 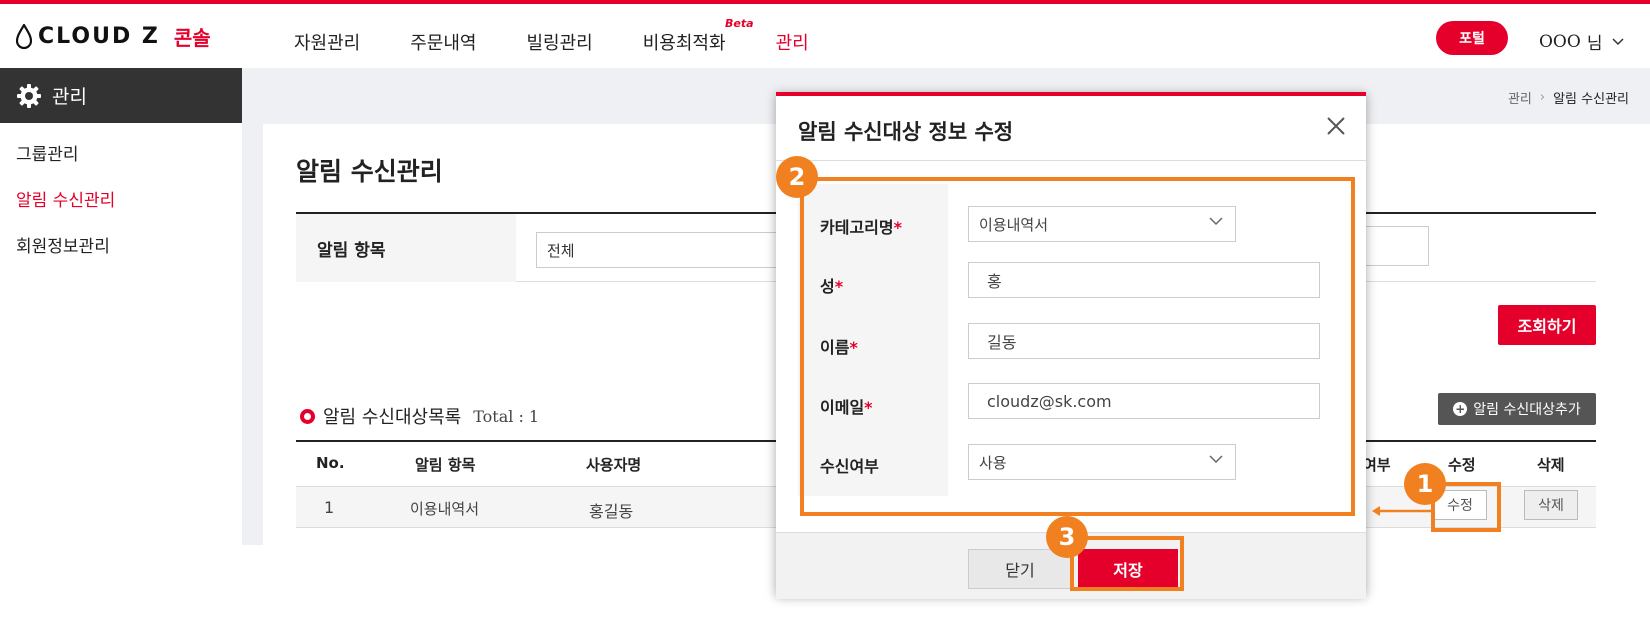 What do you see at coordinates (1067, 537) in the screenshot?
I see `step-badge-3: 3` at bounding box center [1067, 537].